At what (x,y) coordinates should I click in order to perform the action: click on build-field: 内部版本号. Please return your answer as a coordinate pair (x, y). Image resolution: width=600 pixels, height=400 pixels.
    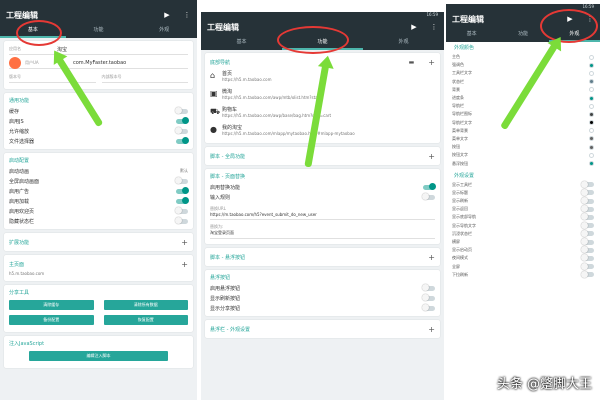
    Looking at the image, I should click on (144, 77).